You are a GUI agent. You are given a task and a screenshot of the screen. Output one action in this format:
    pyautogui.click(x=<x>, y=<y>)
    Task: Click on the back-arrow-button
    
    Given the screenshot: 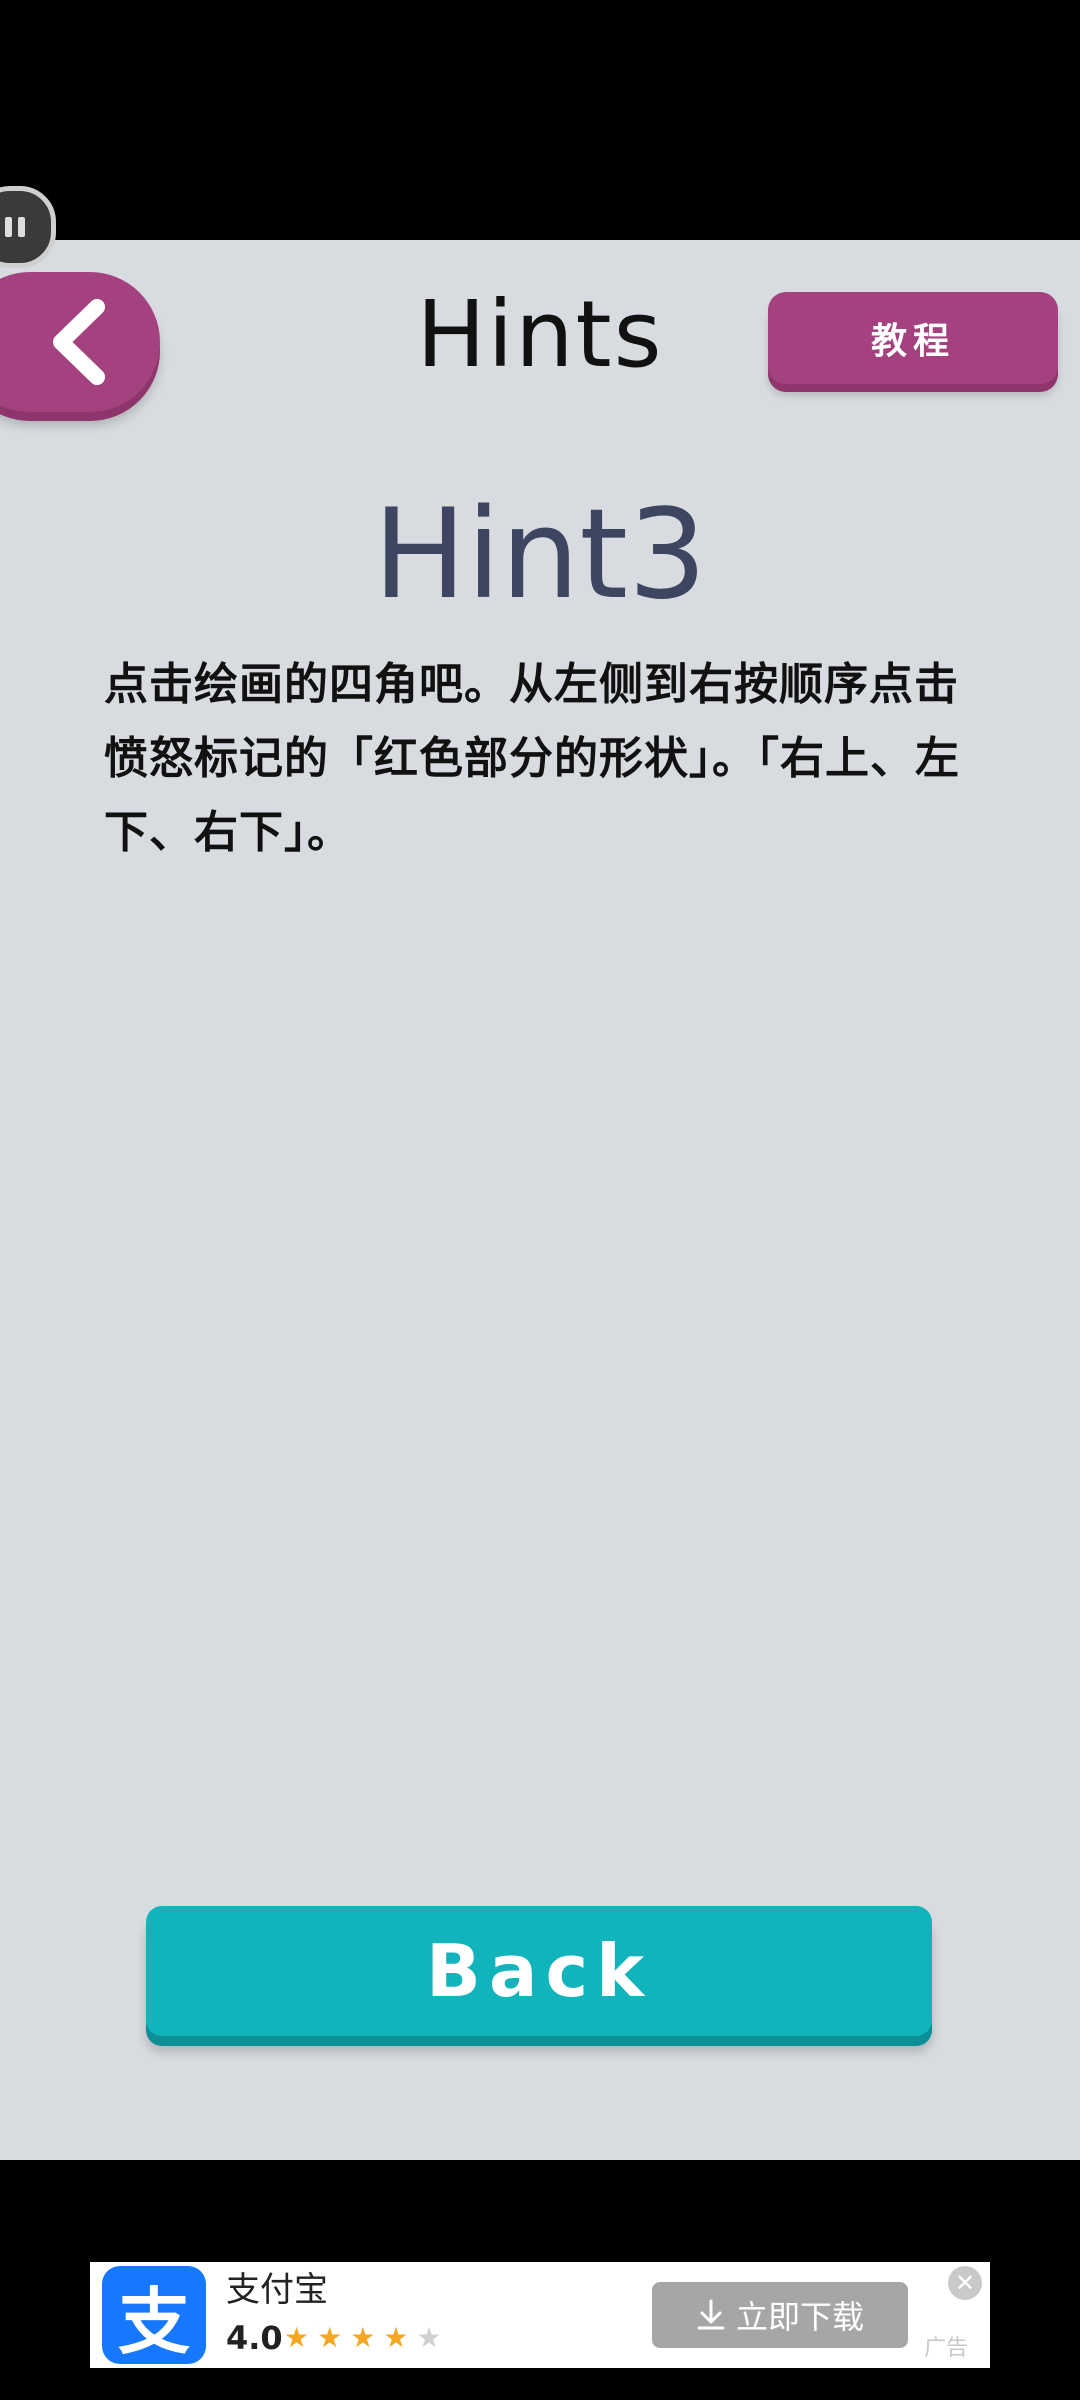 What is the action you would take?
    pyautogui.click(x=80, y=342)
    